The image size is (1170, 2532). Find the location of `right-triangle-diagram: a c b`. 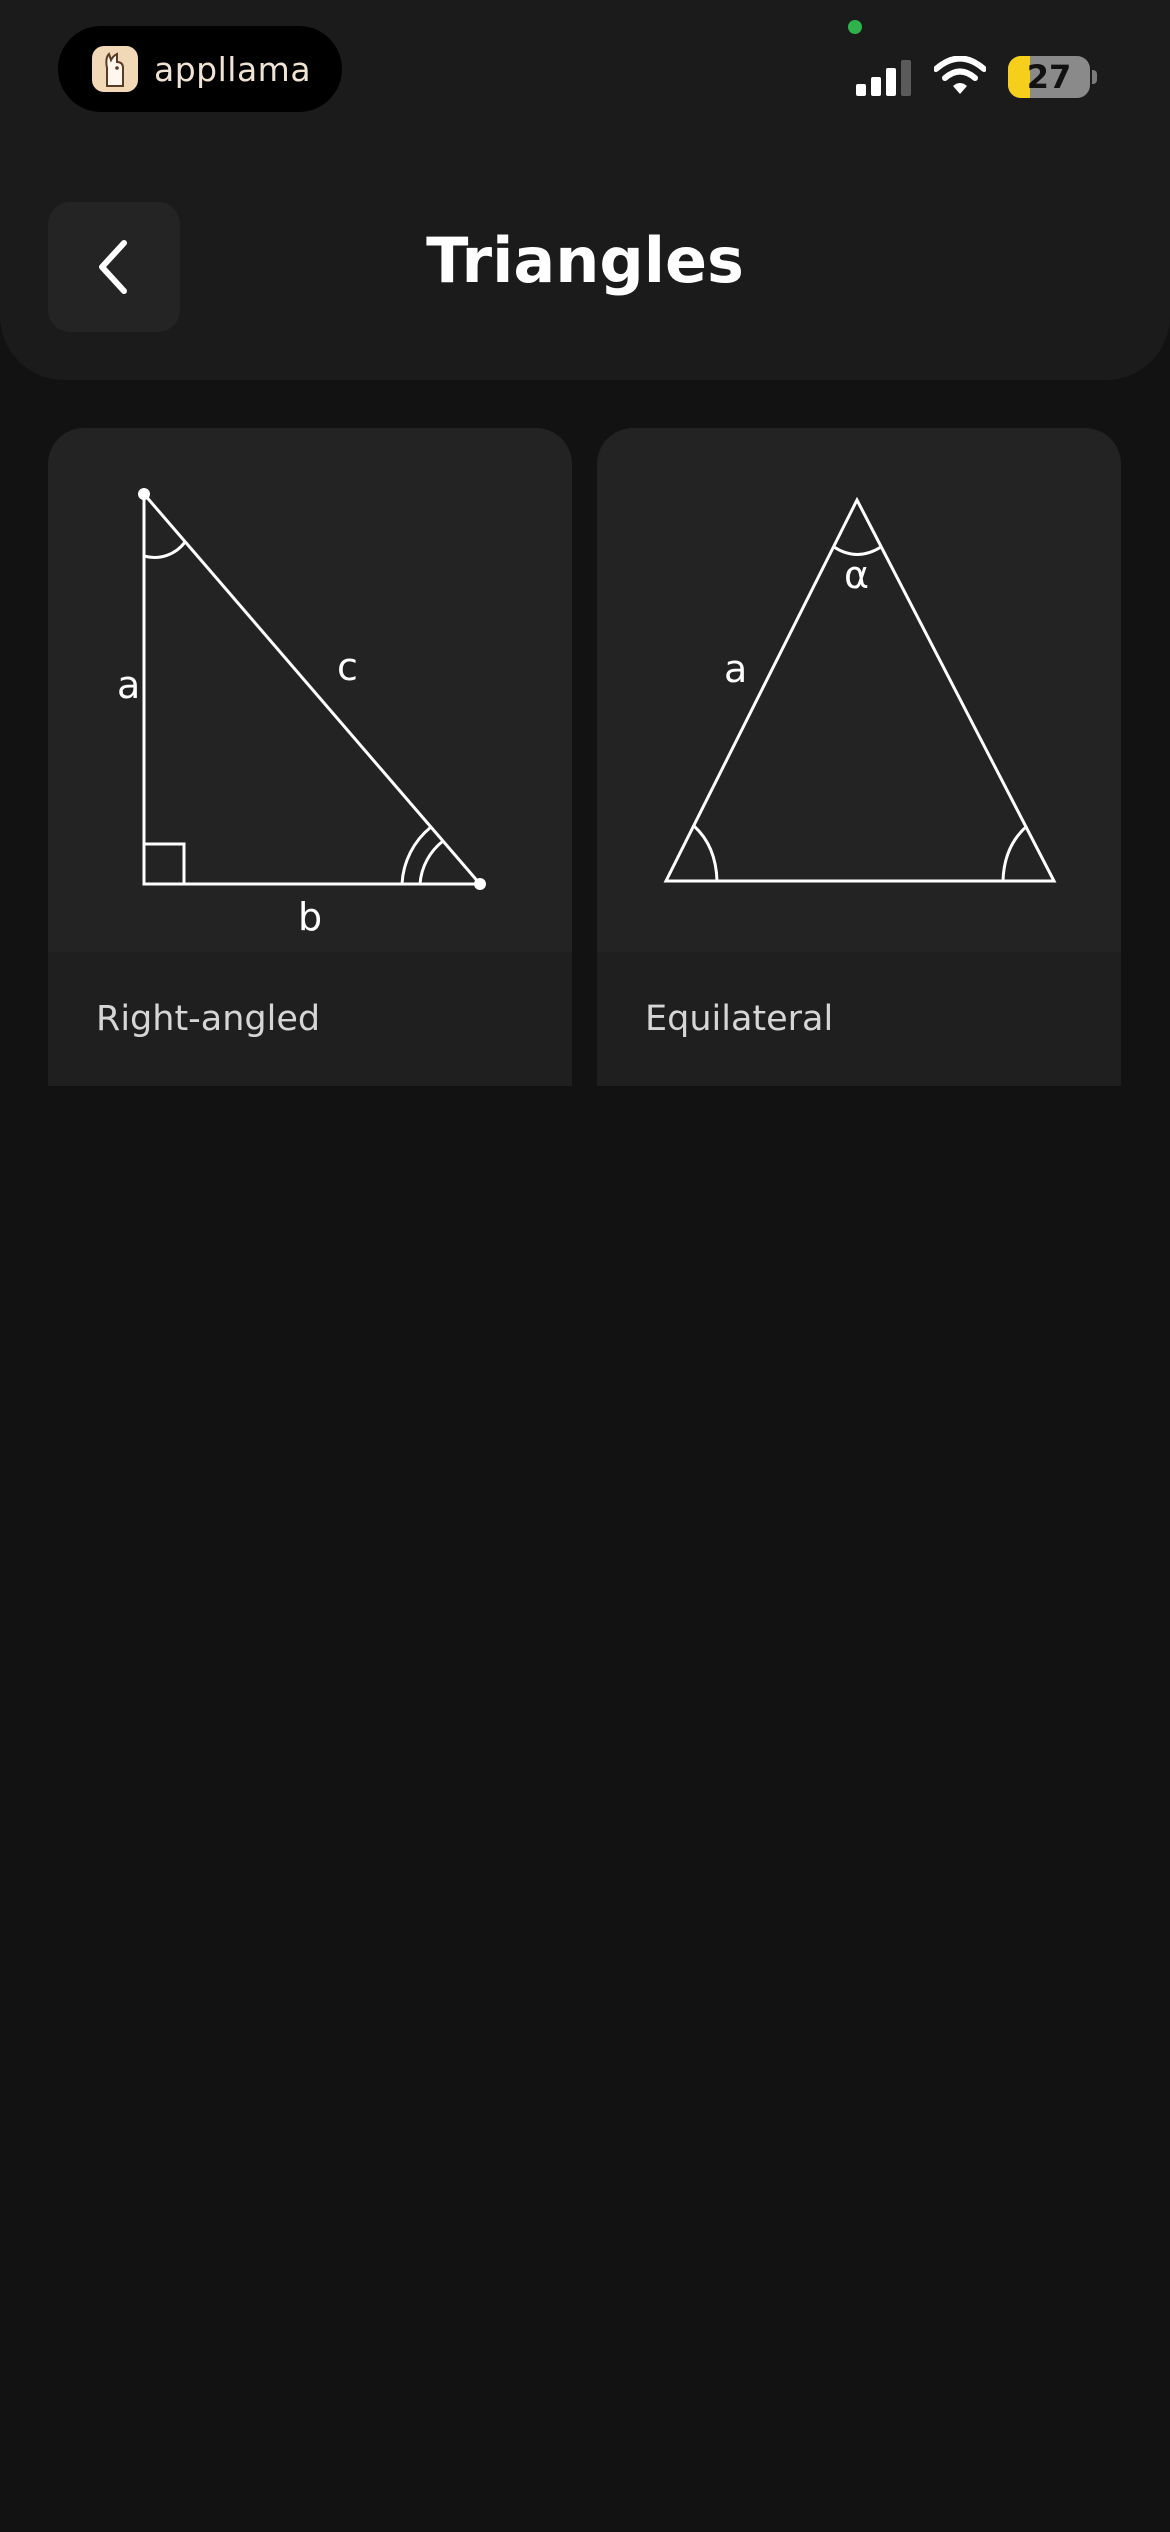

right-triangle-diagram: a c b is located at coordinates (301, 713).